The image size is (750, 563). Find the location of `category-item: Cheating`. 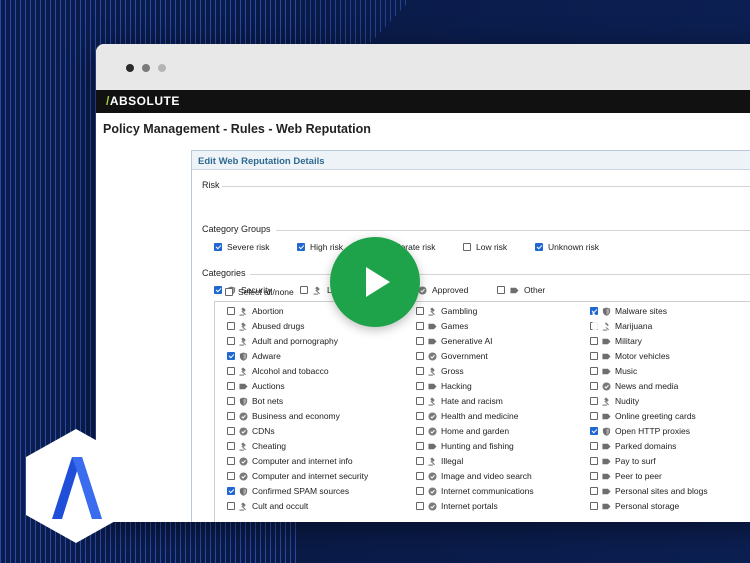

category-item: Cheating is located at coordinates (256, 446).